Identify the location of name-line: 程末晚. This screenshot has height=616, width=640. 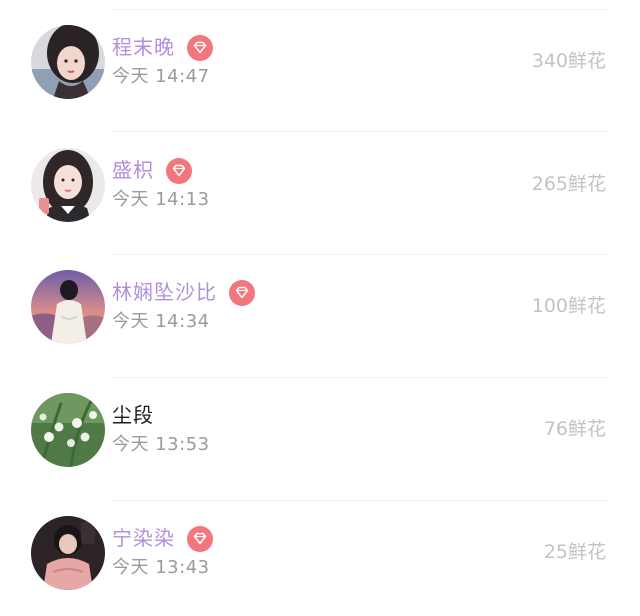
(162, 47).